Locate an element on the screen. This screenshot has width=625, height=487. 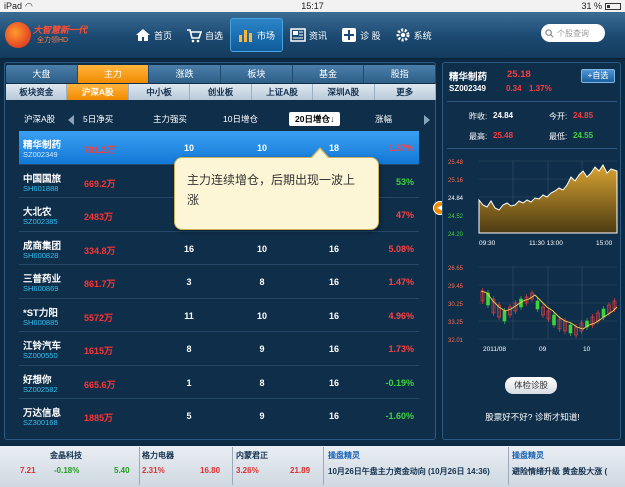
net-buy: 861.7万 is located at coordinates (100, 284).